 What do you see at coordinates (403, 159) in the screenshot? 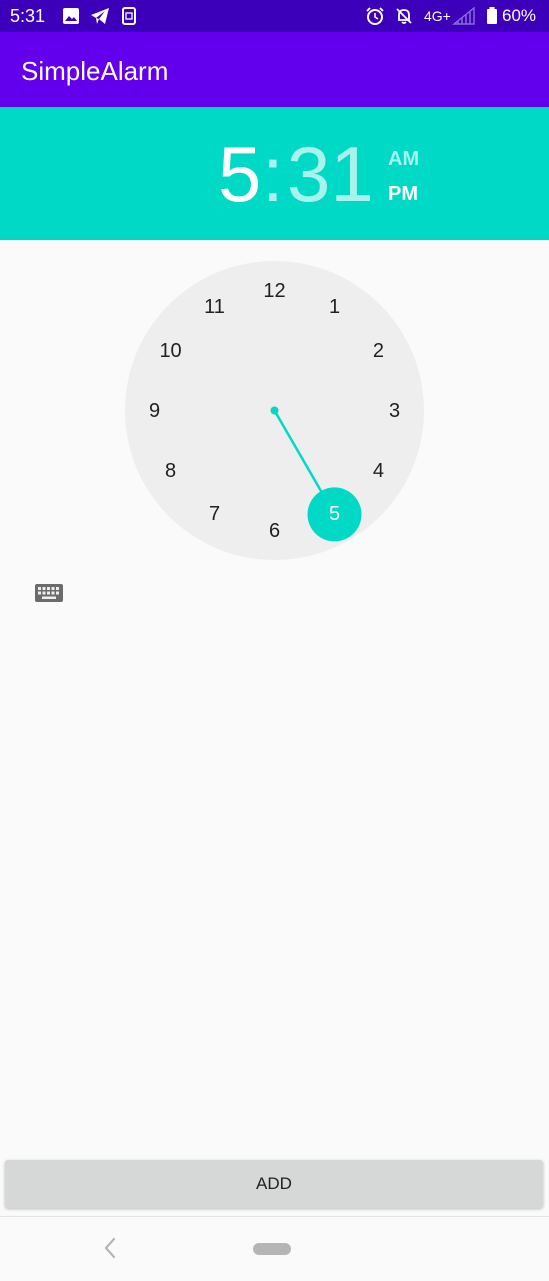
I see `am-toggle: AM` at bounding box center [403, 159].